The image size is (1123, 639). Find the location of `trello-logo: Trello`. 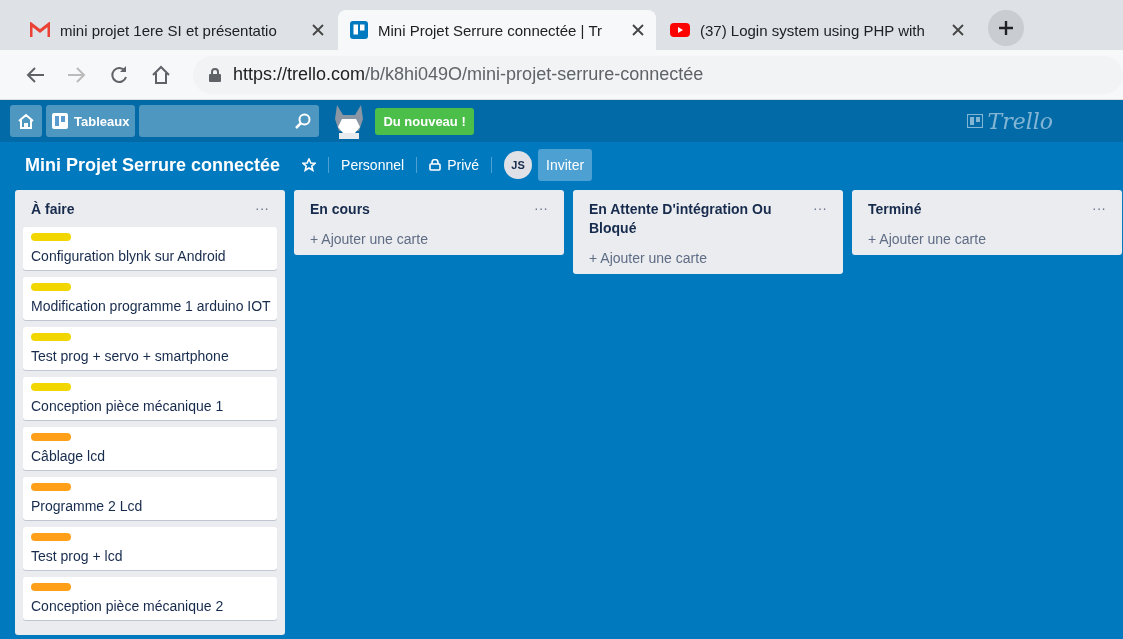

trello-logo: Trello is located at coordinates (1010, 121).